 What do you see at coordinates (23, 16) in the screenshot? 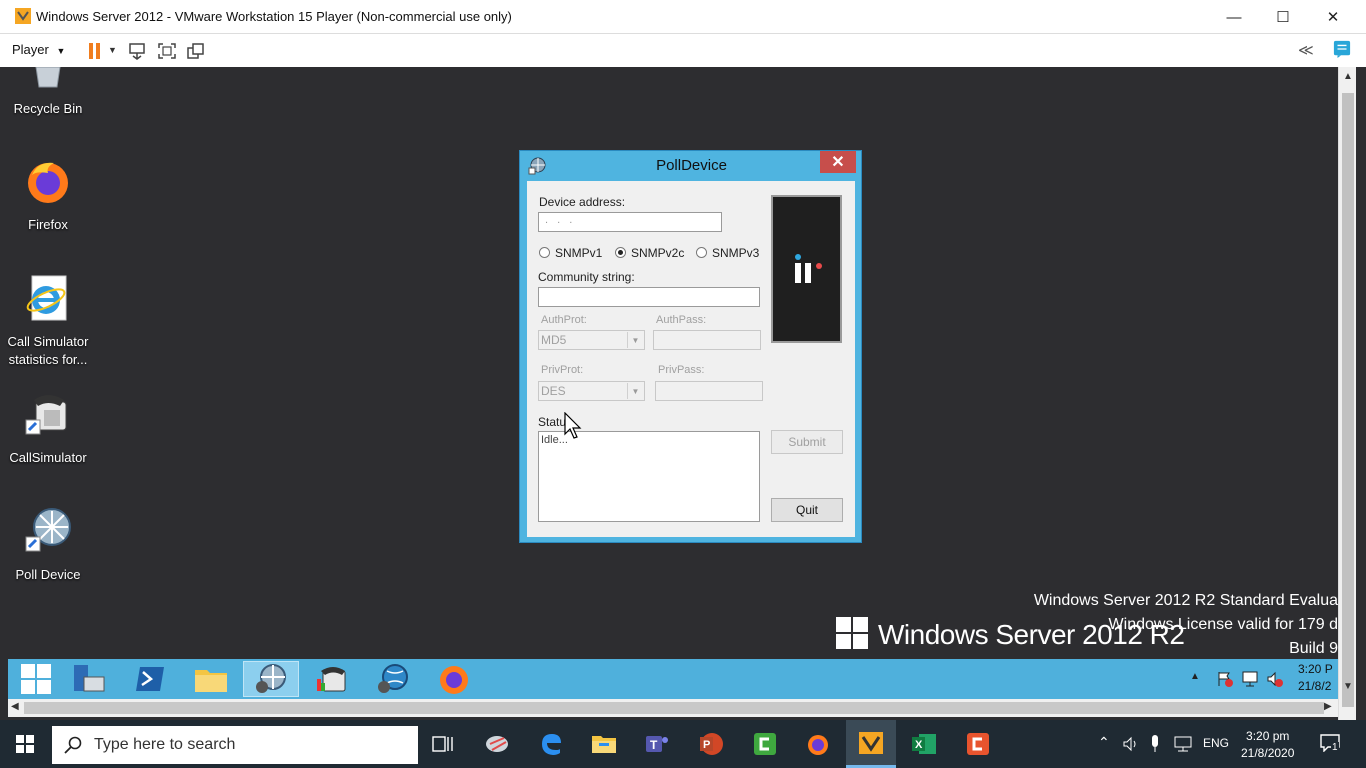
I see `vmware-app-icon` at bounding box center [23, 16].